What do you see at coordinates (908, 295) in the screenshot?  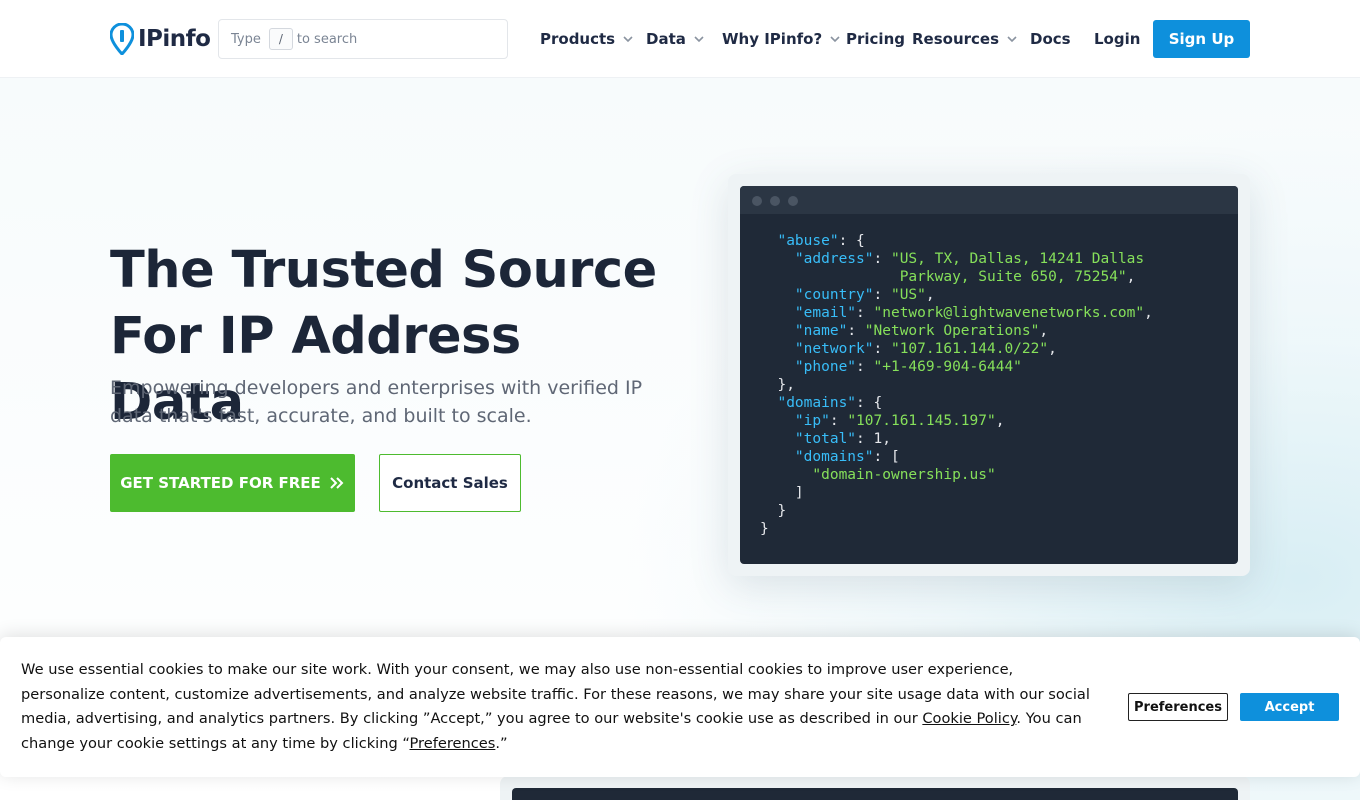 I see `json-value: "US"` at bounding box center [908, 295].